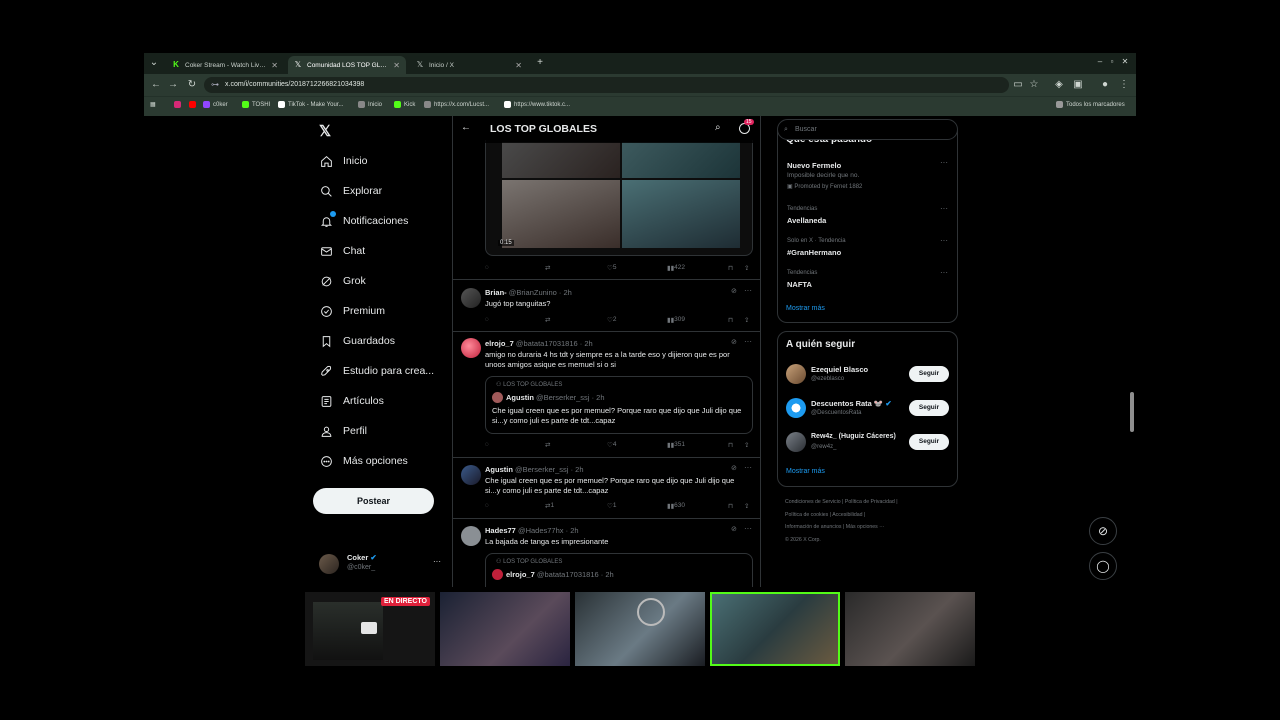  I want to click on views-button: ▮▮ 422, so click(676, 268).